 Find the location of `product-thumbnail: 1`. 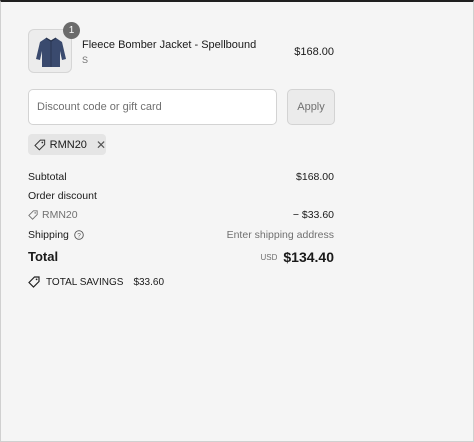

product-thumbnail: 1 is located at coordinates (54, 47).